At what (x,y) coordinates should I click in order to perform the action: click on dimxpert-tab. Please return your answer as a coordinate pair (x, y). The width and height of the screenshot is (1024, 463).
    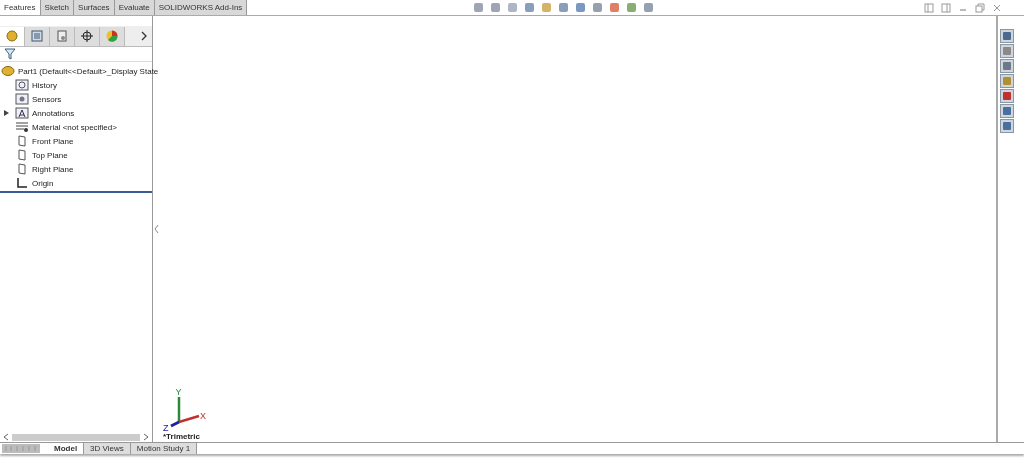
    Looking at the image, I should click on (87, 36).